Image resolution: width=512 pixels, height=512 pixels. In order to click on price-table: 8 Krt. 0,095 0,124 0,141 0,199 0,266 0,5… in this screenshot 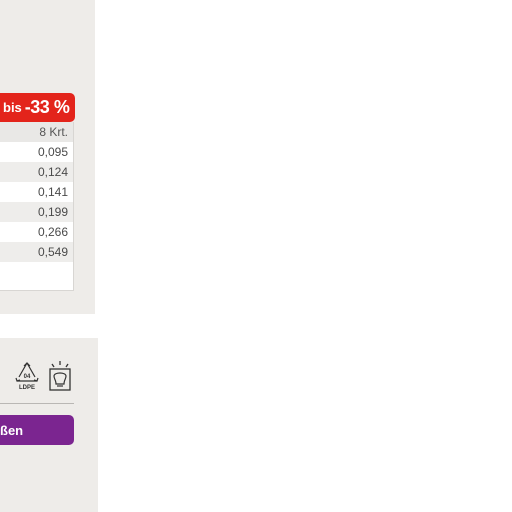, I will do `click(37, 206)`.